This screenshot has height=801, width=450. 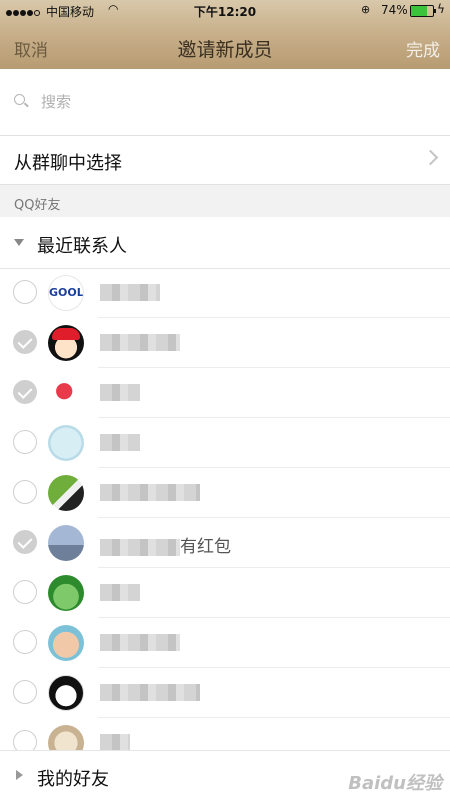 What do you see at coordinates (430, 157) in the screenshot?
I see `chevron-right-icon` at bounding box center [430, 157].